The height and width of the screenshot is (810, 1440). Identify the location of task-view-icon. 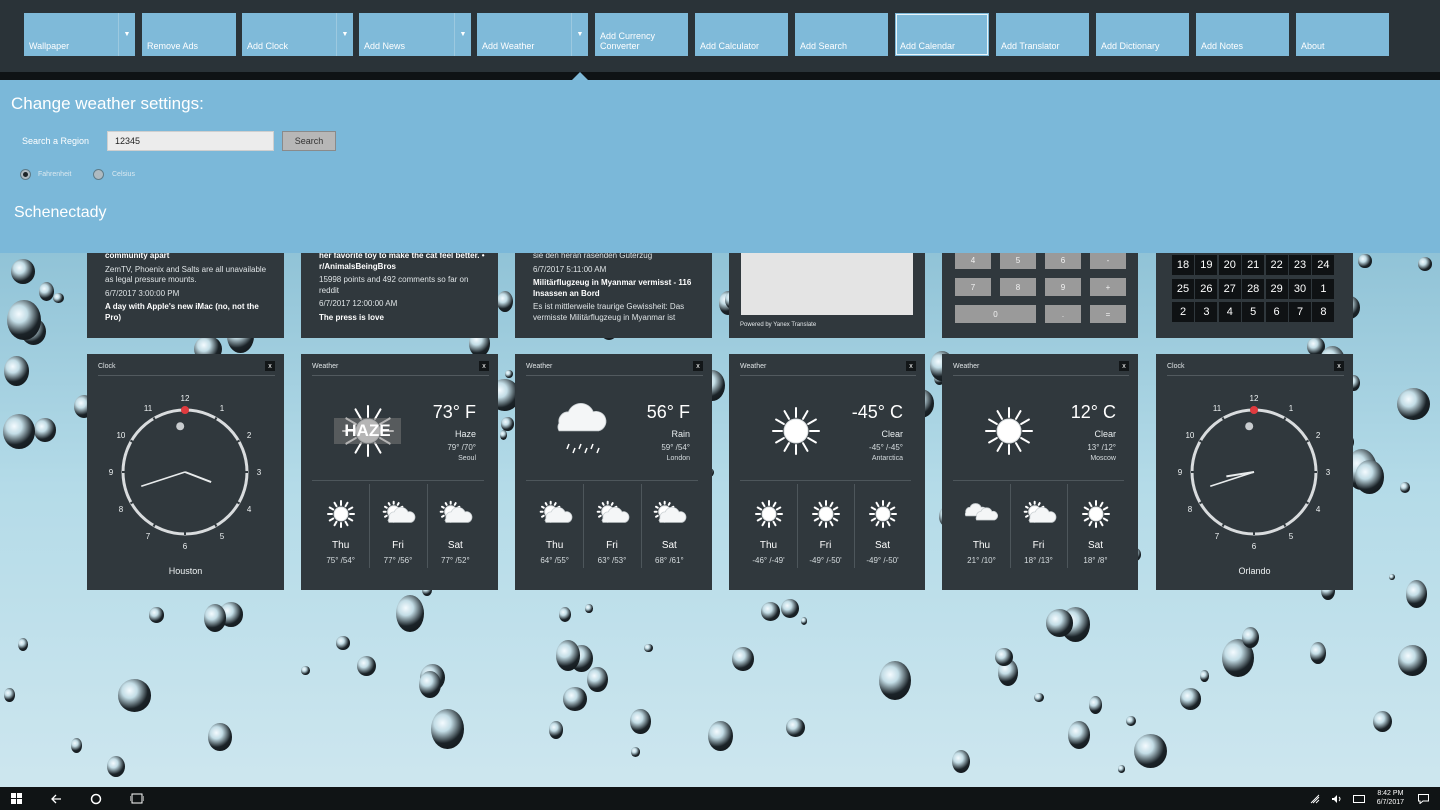
(137, 798).